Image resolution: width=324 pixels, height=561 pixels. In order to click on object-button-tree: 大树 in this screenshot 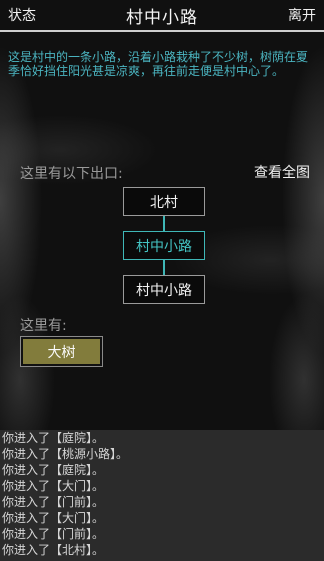, I will do `click(61, 351)`.